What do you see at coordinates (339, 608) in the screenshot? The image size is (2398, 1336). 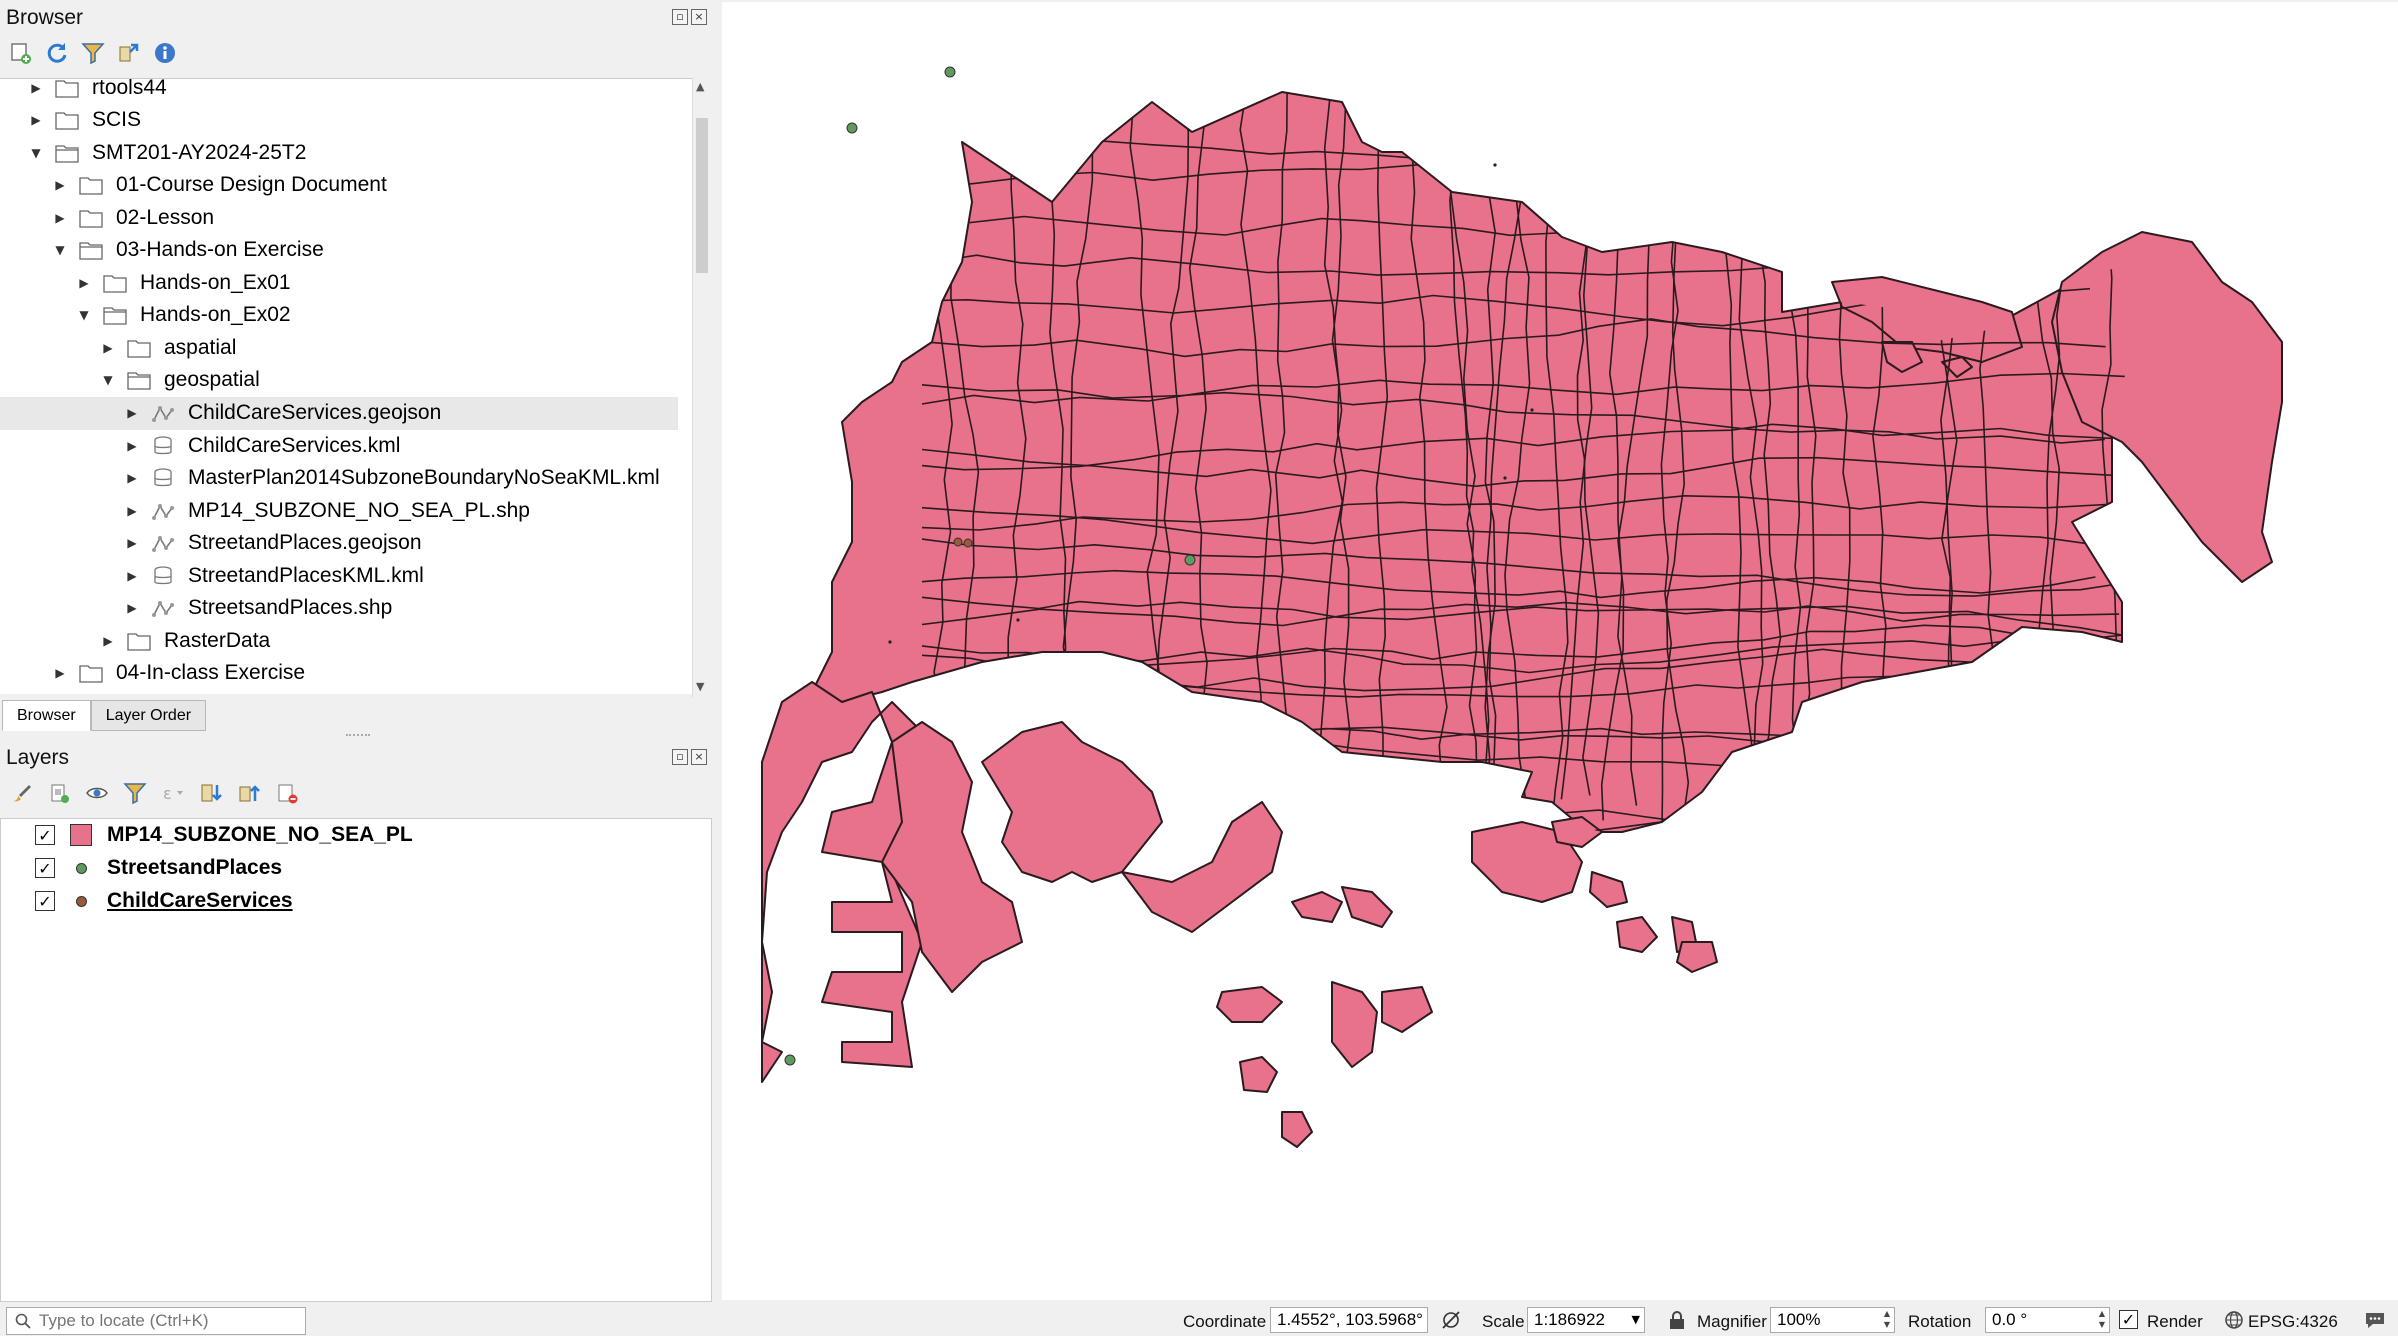 I see `browser-item: ▶ StreetsandPlaces.shp` at bounding box center [339, 608].